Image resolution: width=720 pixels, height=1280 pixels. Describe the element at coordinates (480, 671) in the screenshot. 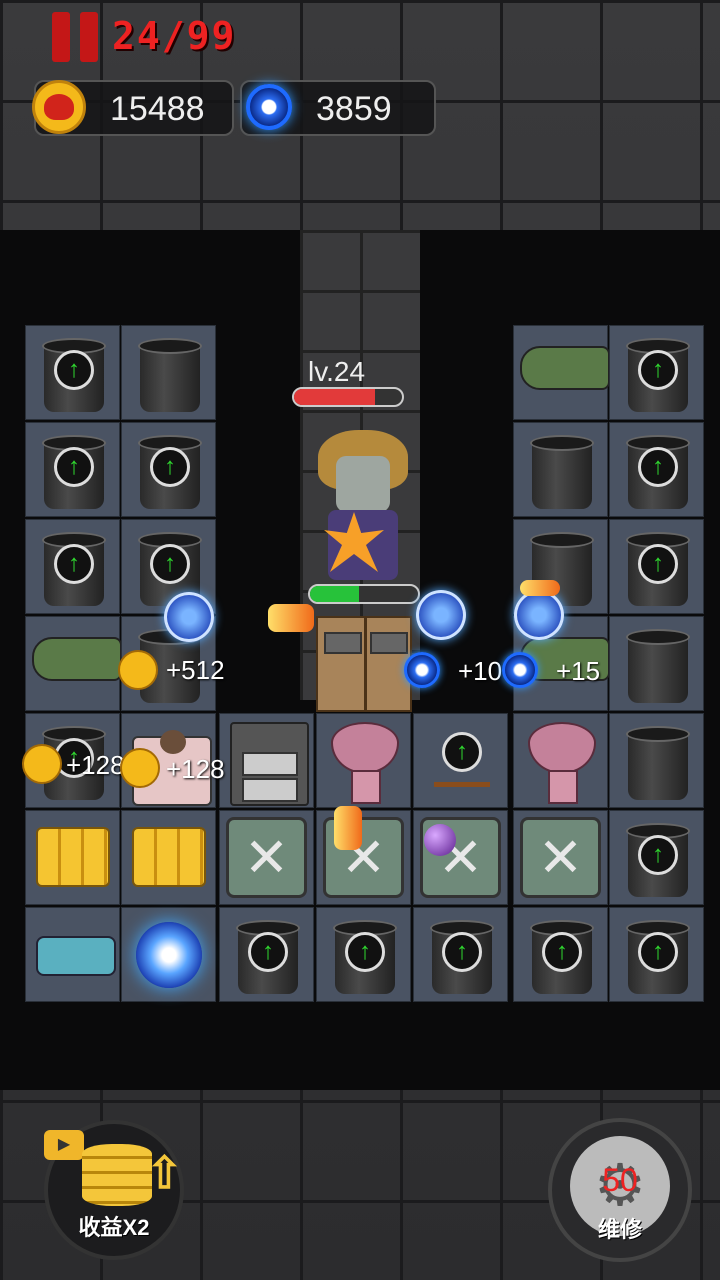

I see `gem-reward-text: +10` at that location.